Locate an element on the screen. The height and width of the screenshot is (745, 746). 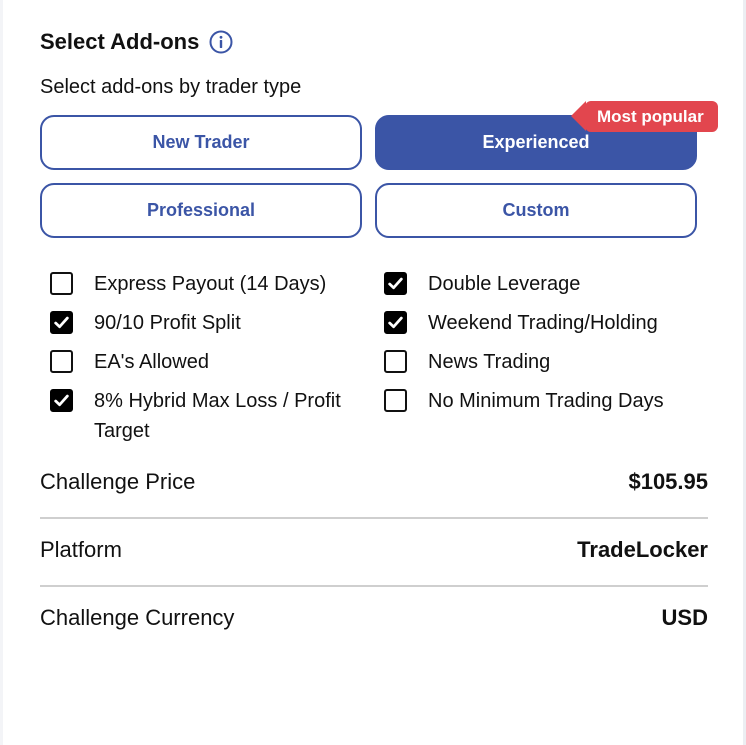
addon-label: Double Leverage is located at coordinates (504, 284).